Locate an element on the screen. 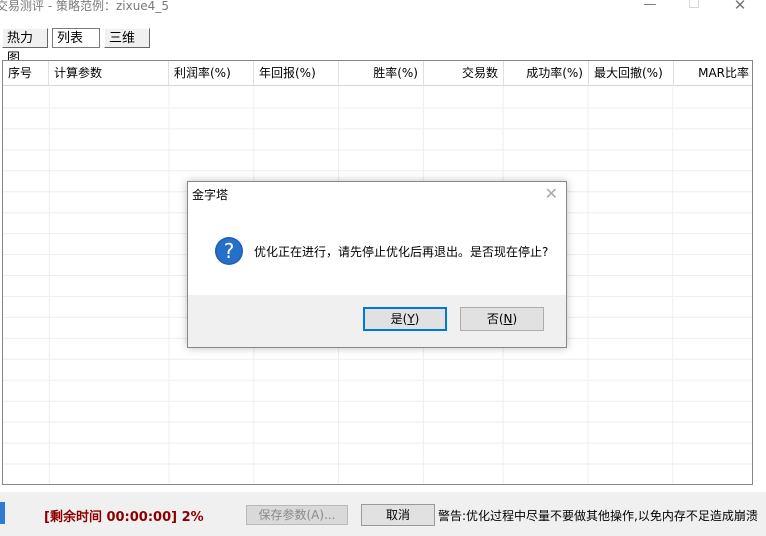 The height and width of the screenshot is (536, 766). column-header-annual-return: 年回报(%) is located at coordinates (296, 73).